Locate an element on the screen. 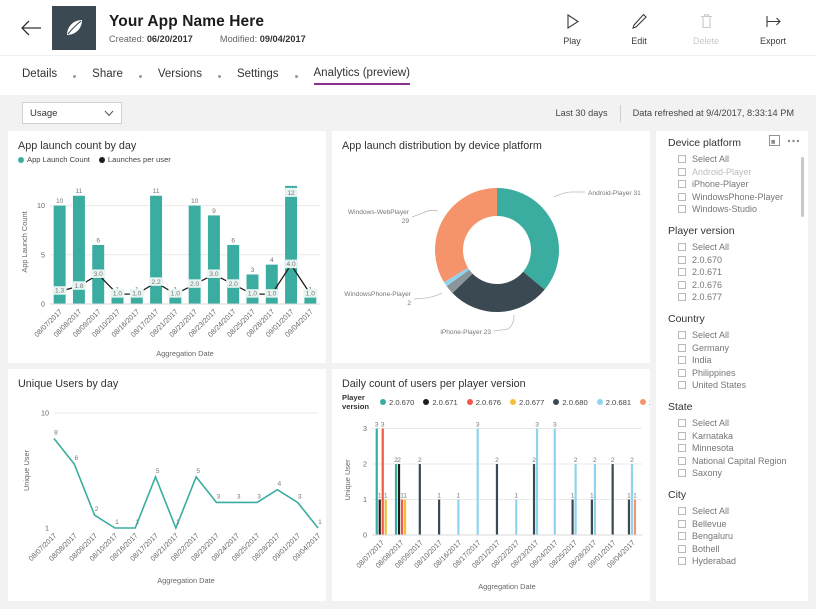  filter-option-iphone-player: iPhone-Player is located at coordinates (738, 184).